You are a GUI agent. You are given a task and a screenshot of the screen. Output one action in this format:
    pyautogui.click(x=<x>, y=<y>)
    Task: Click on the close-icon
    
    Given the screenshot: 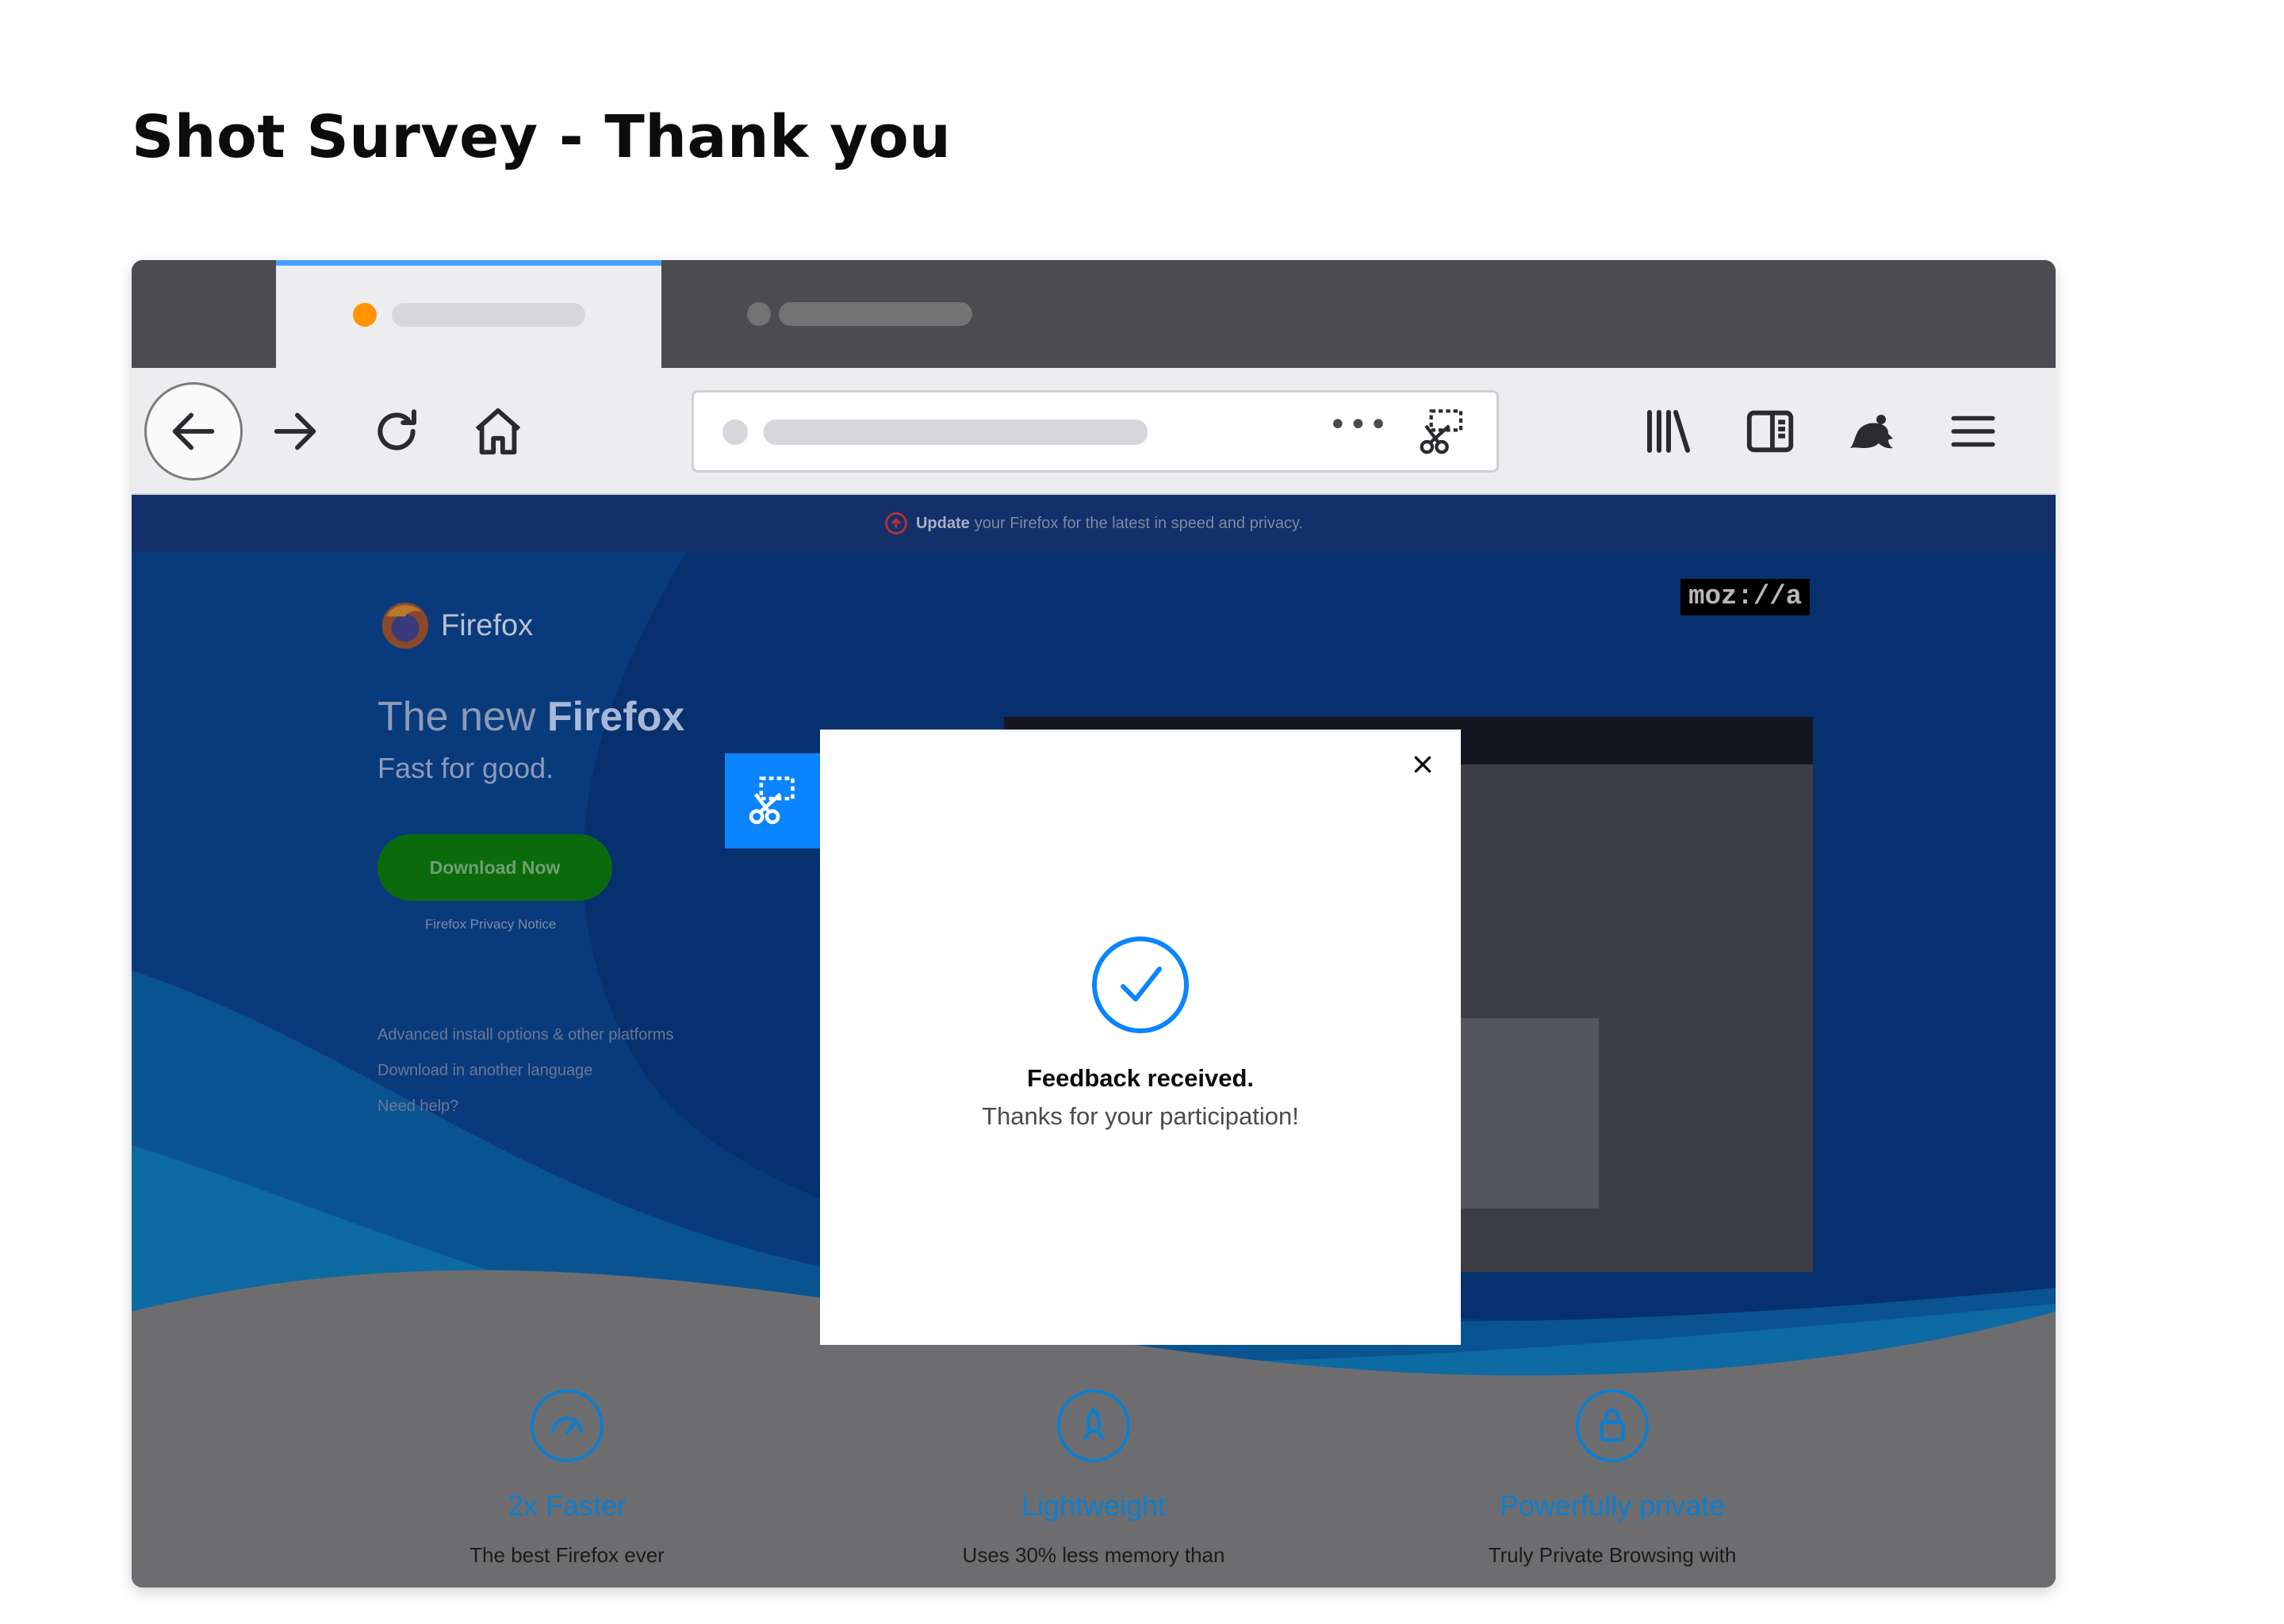 What is the action you would take?
    pyautogui.click(x=1422, y=764)
    